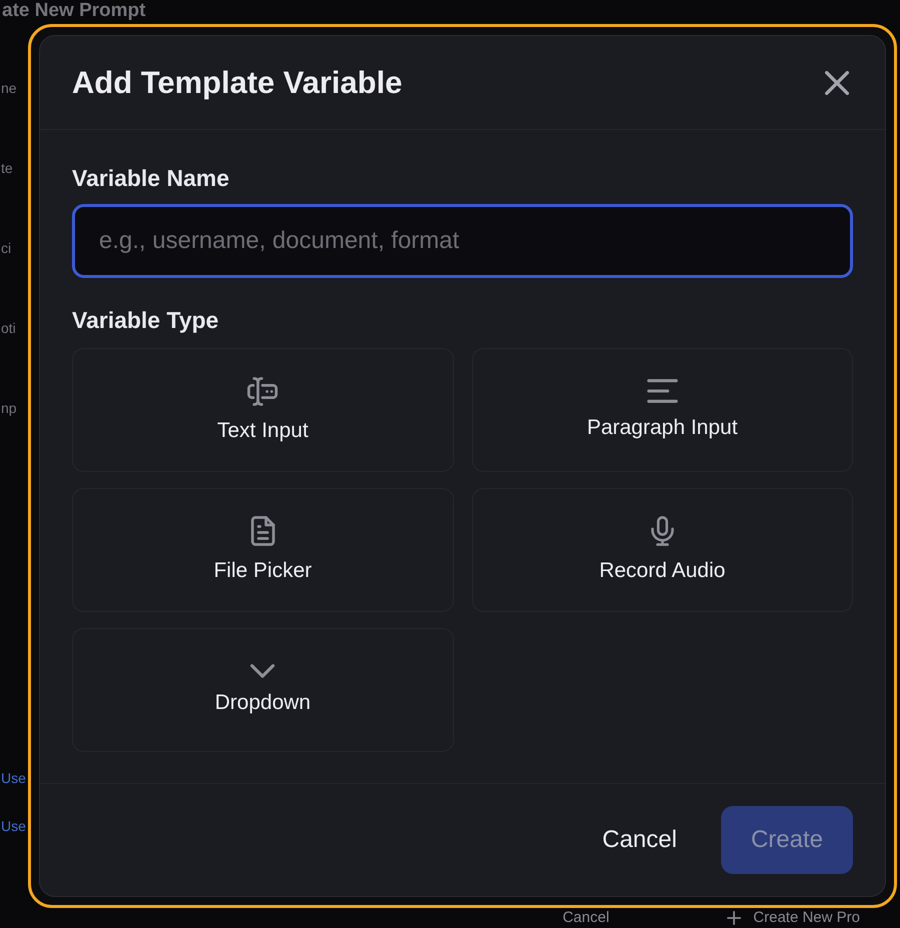 The image size is (900, 928). Describe the element at coordinates (73, 11) in the screenshot. I see `page-title: ate New Prompt` at that location.